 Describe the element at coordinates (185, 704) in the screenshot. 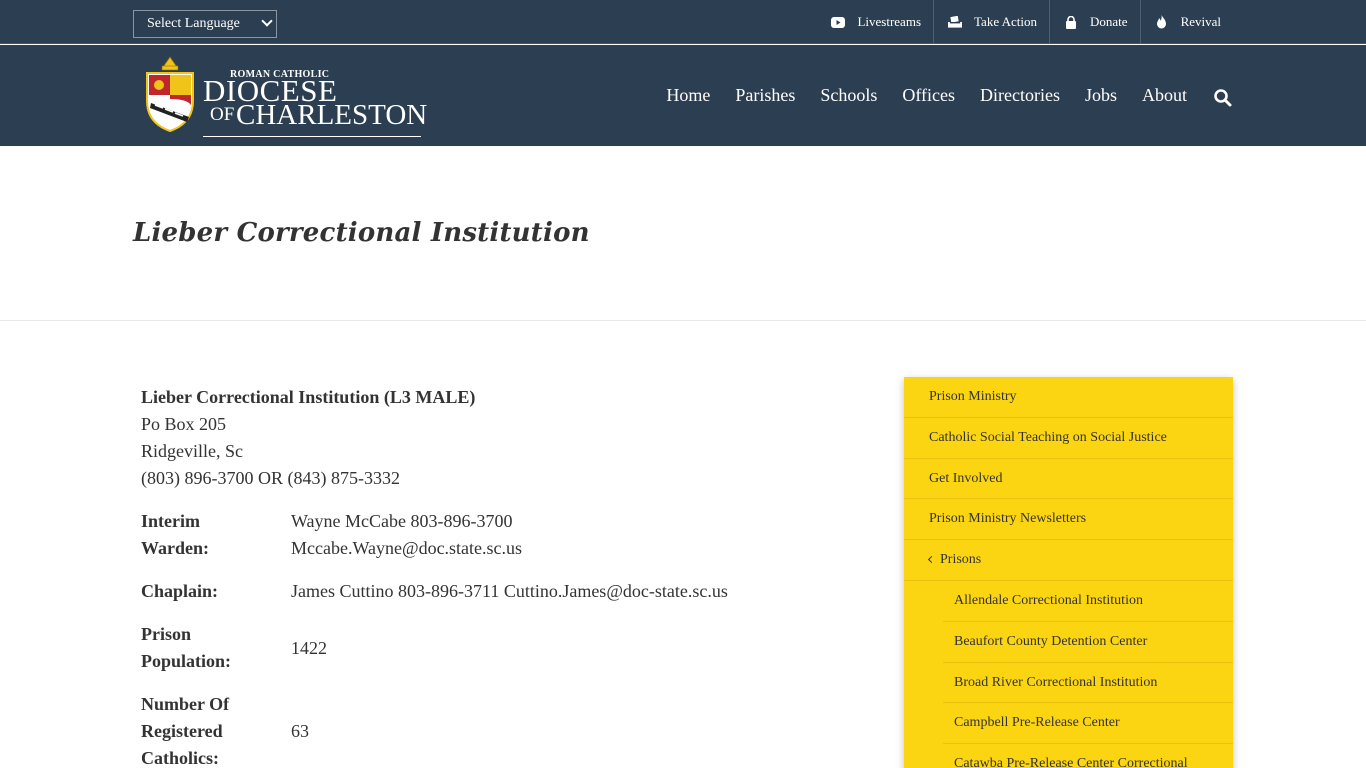

I see `catholics-label-line1: Number Of` at that location.